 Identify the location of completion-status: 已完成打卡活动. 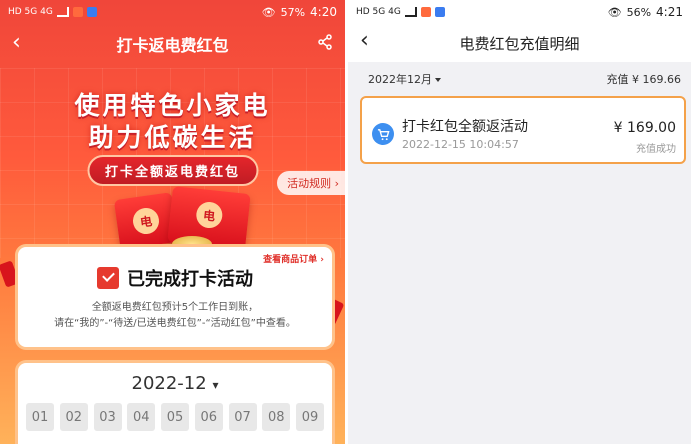
(190, 279).